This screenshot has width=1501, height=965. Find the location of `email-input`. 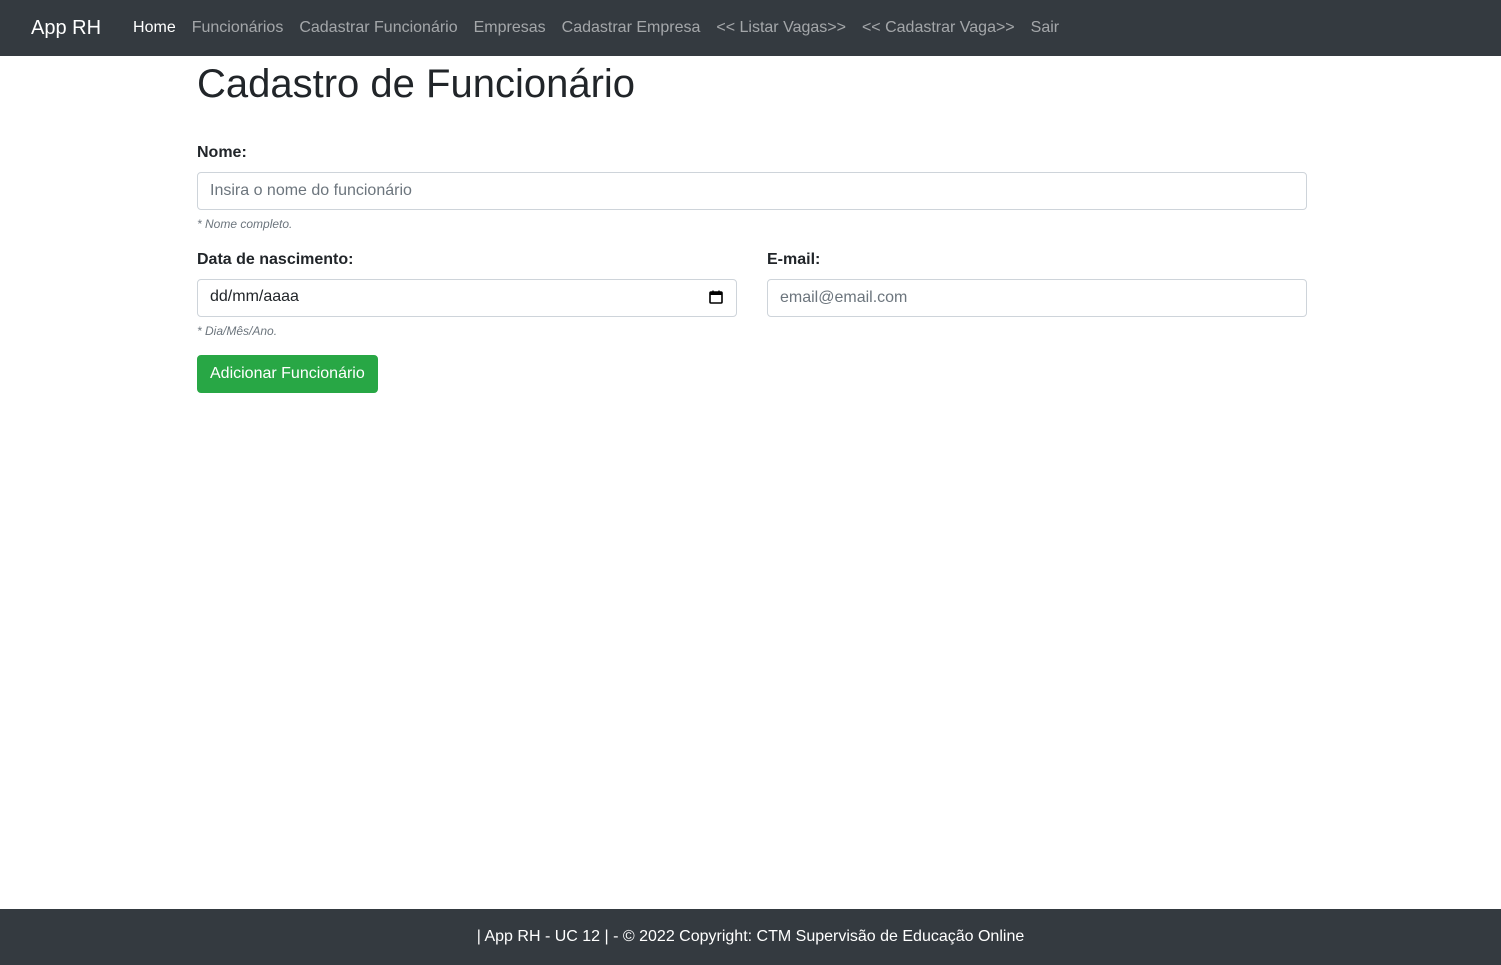

email-input is located at coordinates (1037, 298).